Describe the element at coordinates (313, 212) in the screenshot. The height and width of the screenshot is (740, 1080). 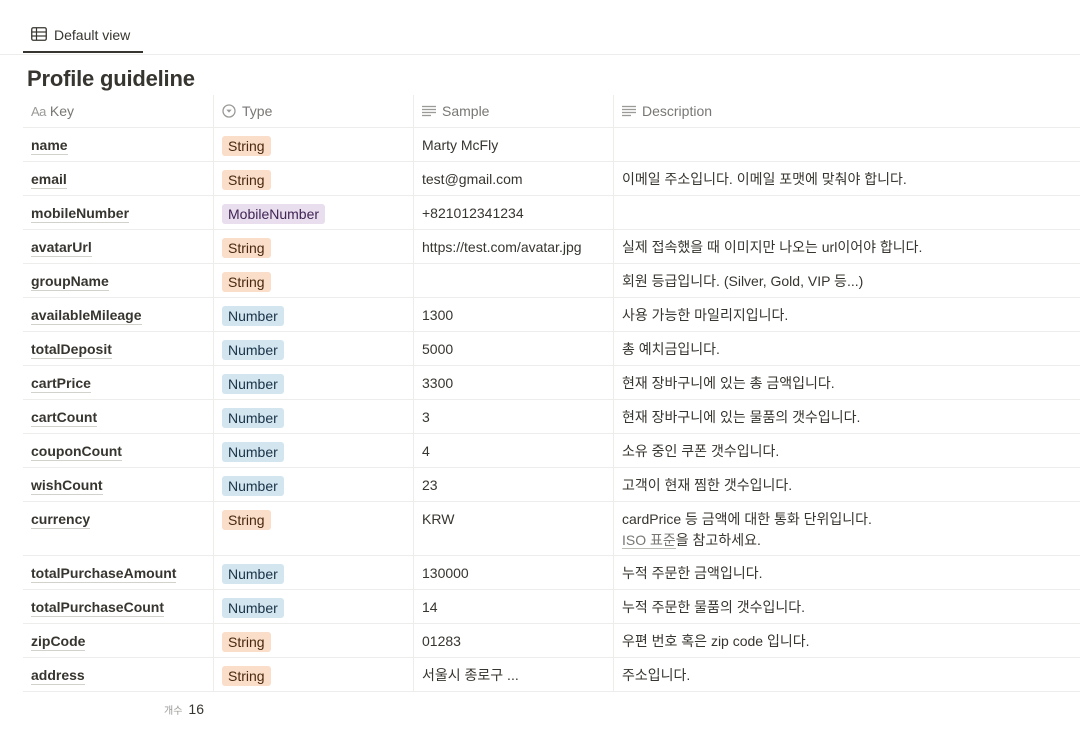
I see `type-cell: MobileNumber` at that location.